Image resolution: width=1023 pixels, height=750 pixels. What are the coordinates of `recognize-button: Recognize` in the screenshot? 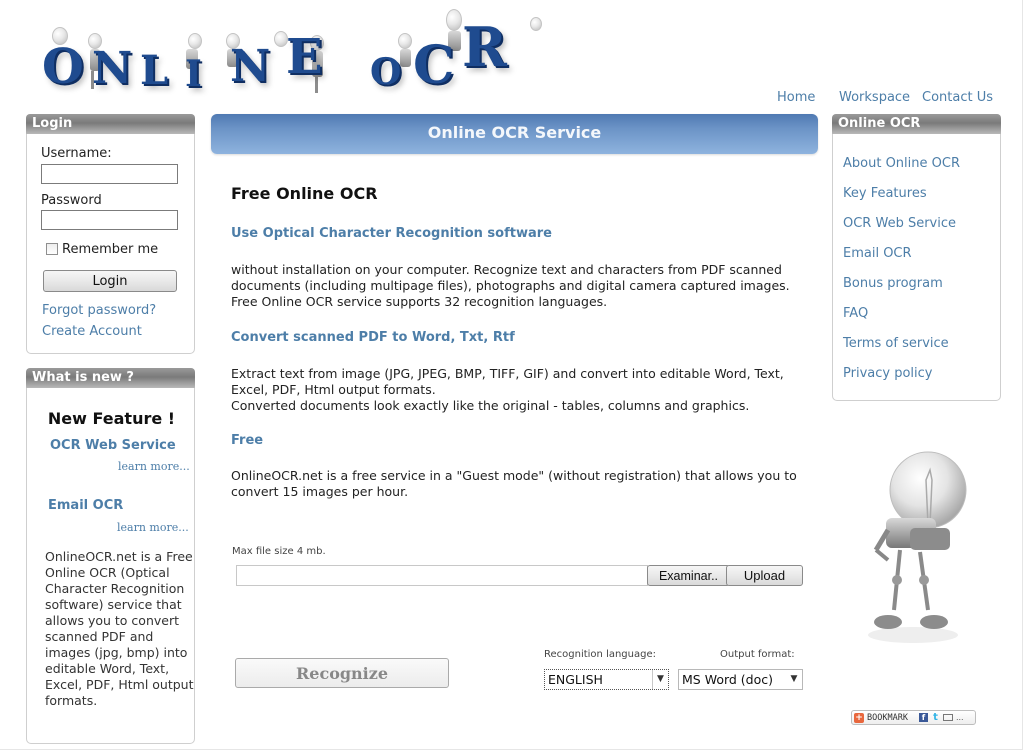 It's located at (342, 673).